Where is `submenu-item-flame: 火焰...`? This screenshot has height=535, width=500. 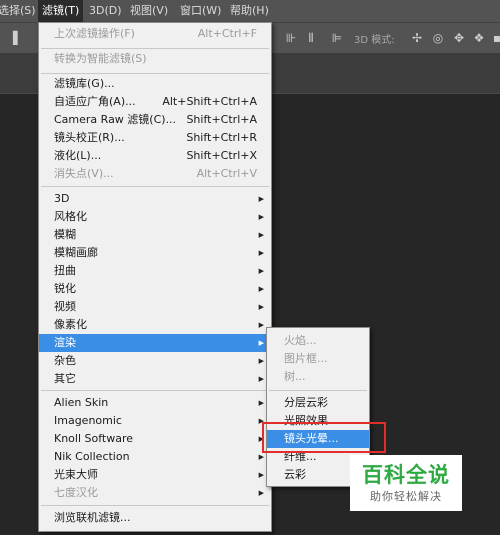
submenu-item-flame: 火焰... is located at coordinates (318, 341).